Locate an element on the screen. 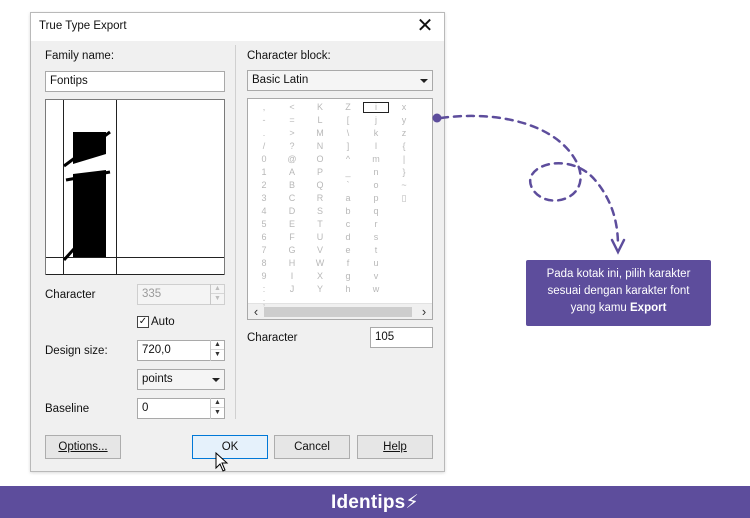 Image resolution: width=750 pixels, height=518 pixels. character-cell: _ is located at coordinates (348, 172).